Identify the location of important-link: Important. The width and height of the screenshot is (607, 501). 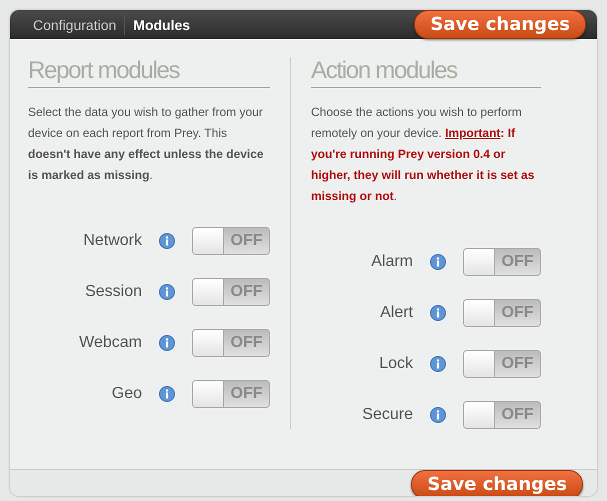
(472, 133).